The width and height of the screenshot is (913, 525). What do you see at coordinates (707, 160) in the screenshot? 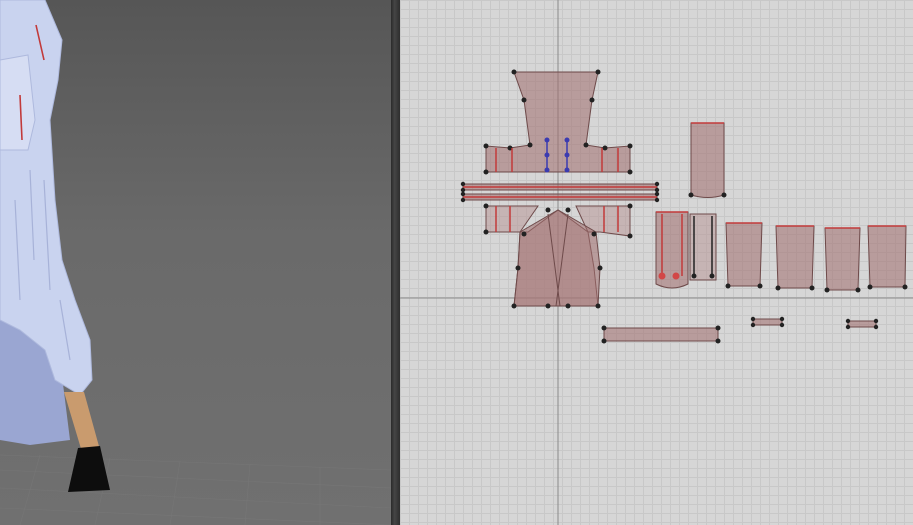
I see `sleeve-cuff-piece` at bounding box center [707, 160].